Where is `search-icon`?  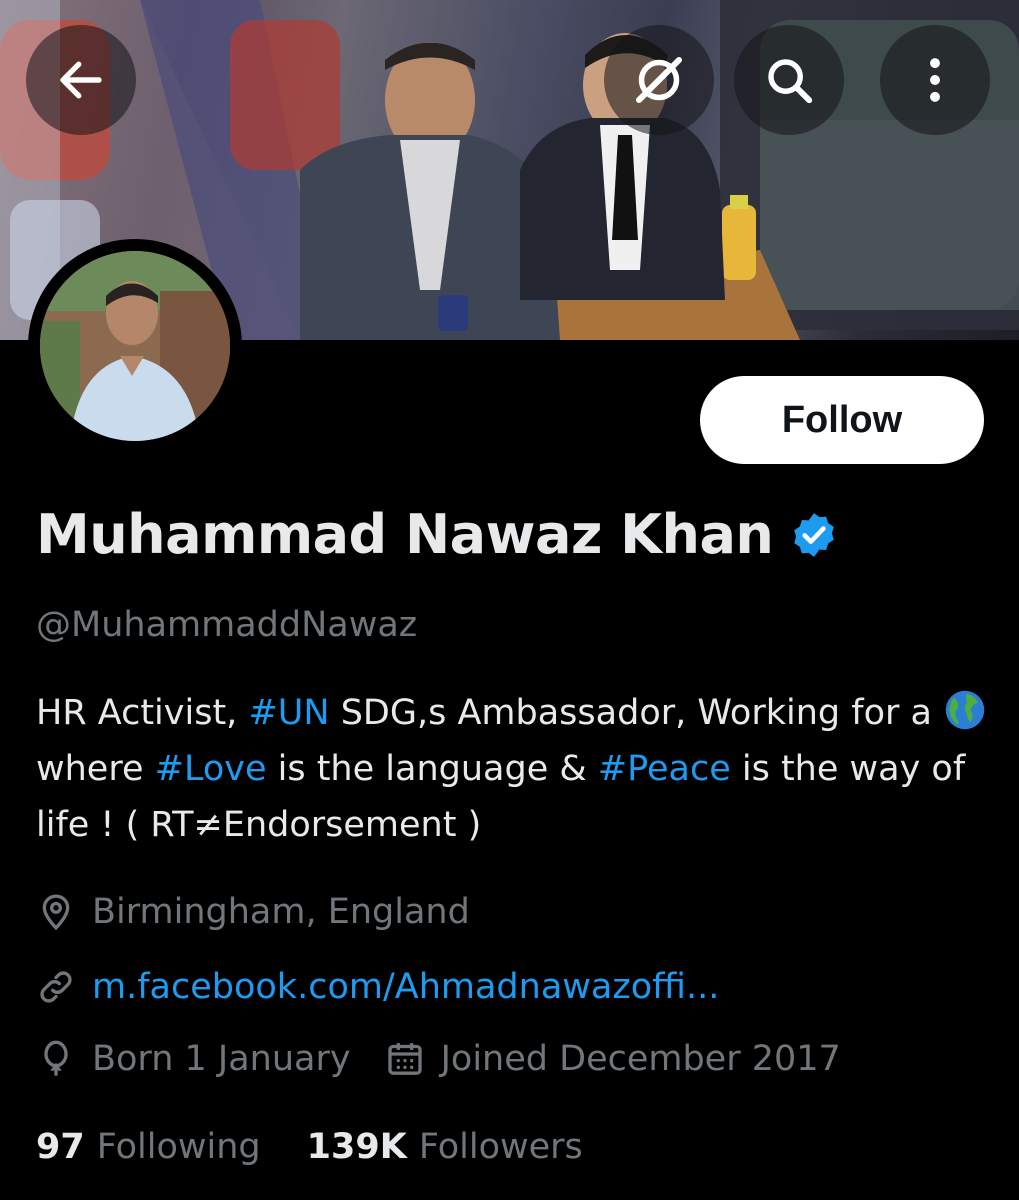 search-icon is located at coordinates (790, 81).